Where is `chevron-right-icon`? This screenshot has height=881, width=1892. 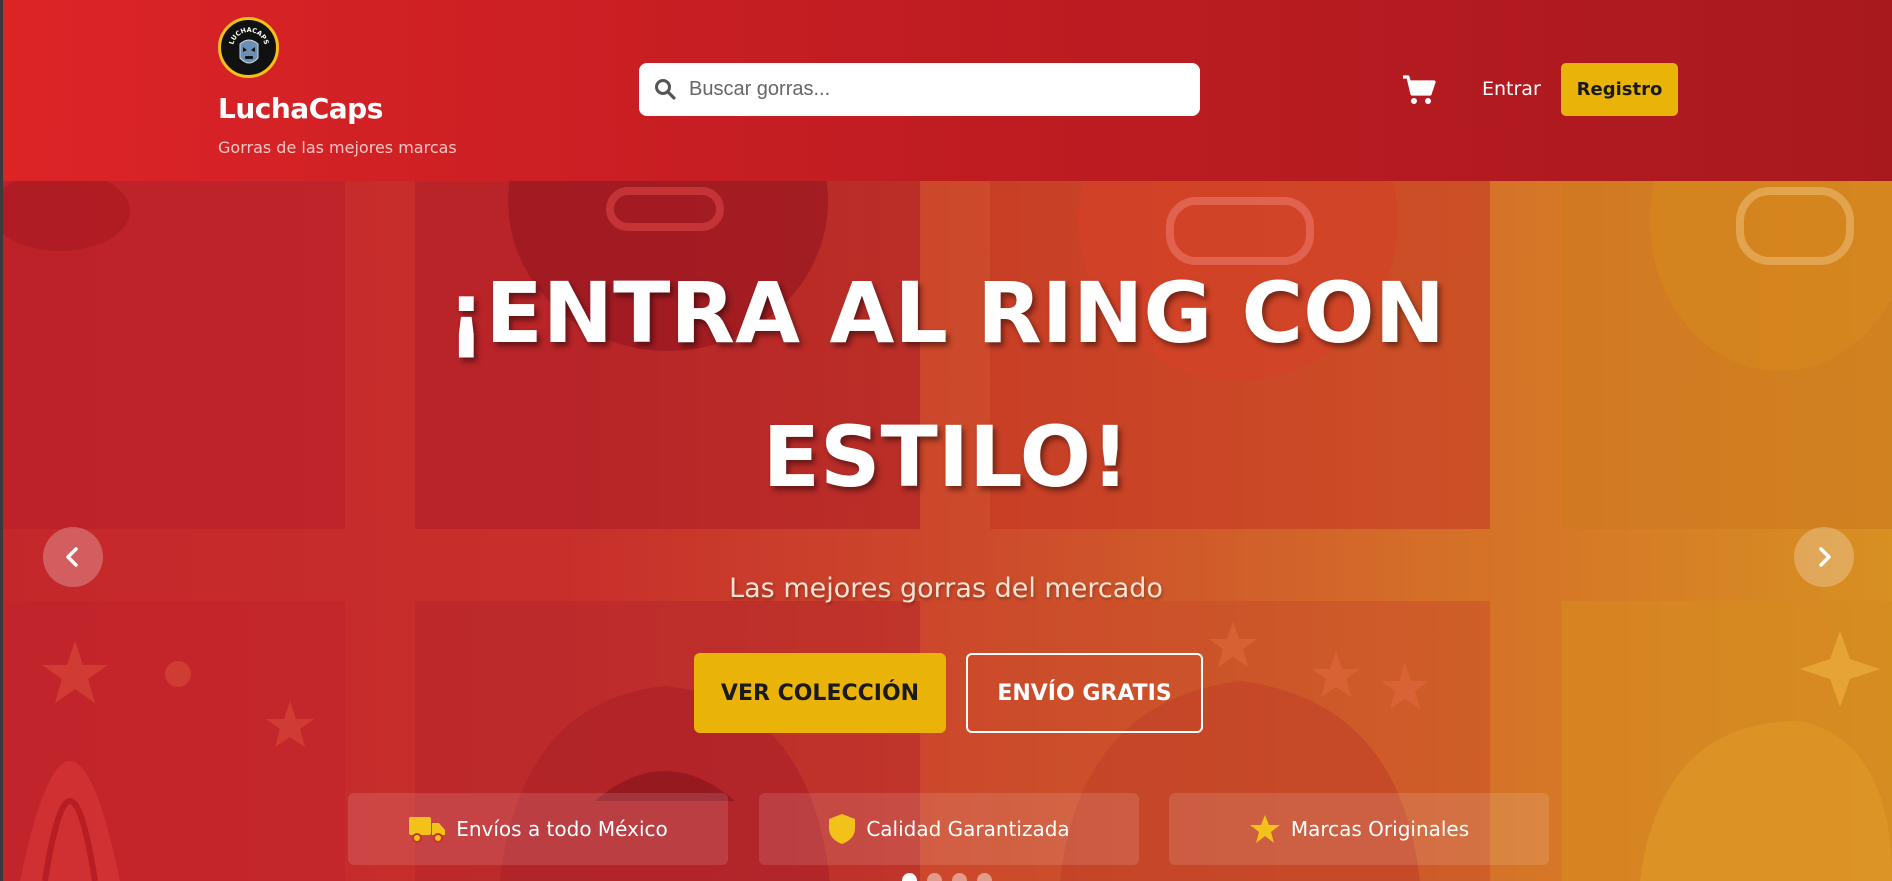 chevron-right-icon is located at coordinates (1825, 557).